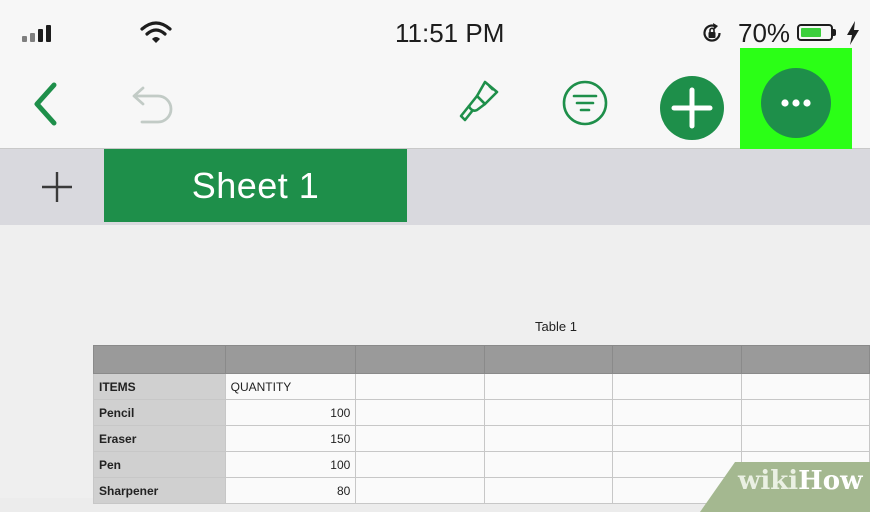 The image size is (870, 512). Describe the element at coordinates (38, 33) in the screenshot. I see `cellular-signal-icon` at that location.